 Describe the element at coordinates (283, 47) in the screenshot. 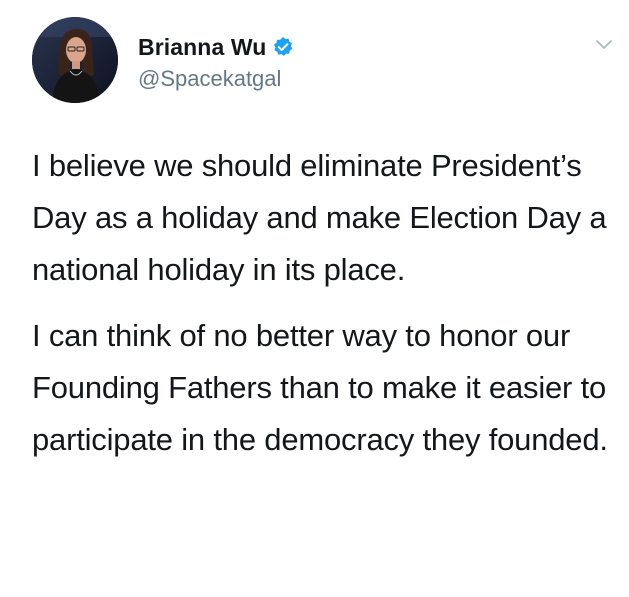

I see `verified-badge-icon` at that location.